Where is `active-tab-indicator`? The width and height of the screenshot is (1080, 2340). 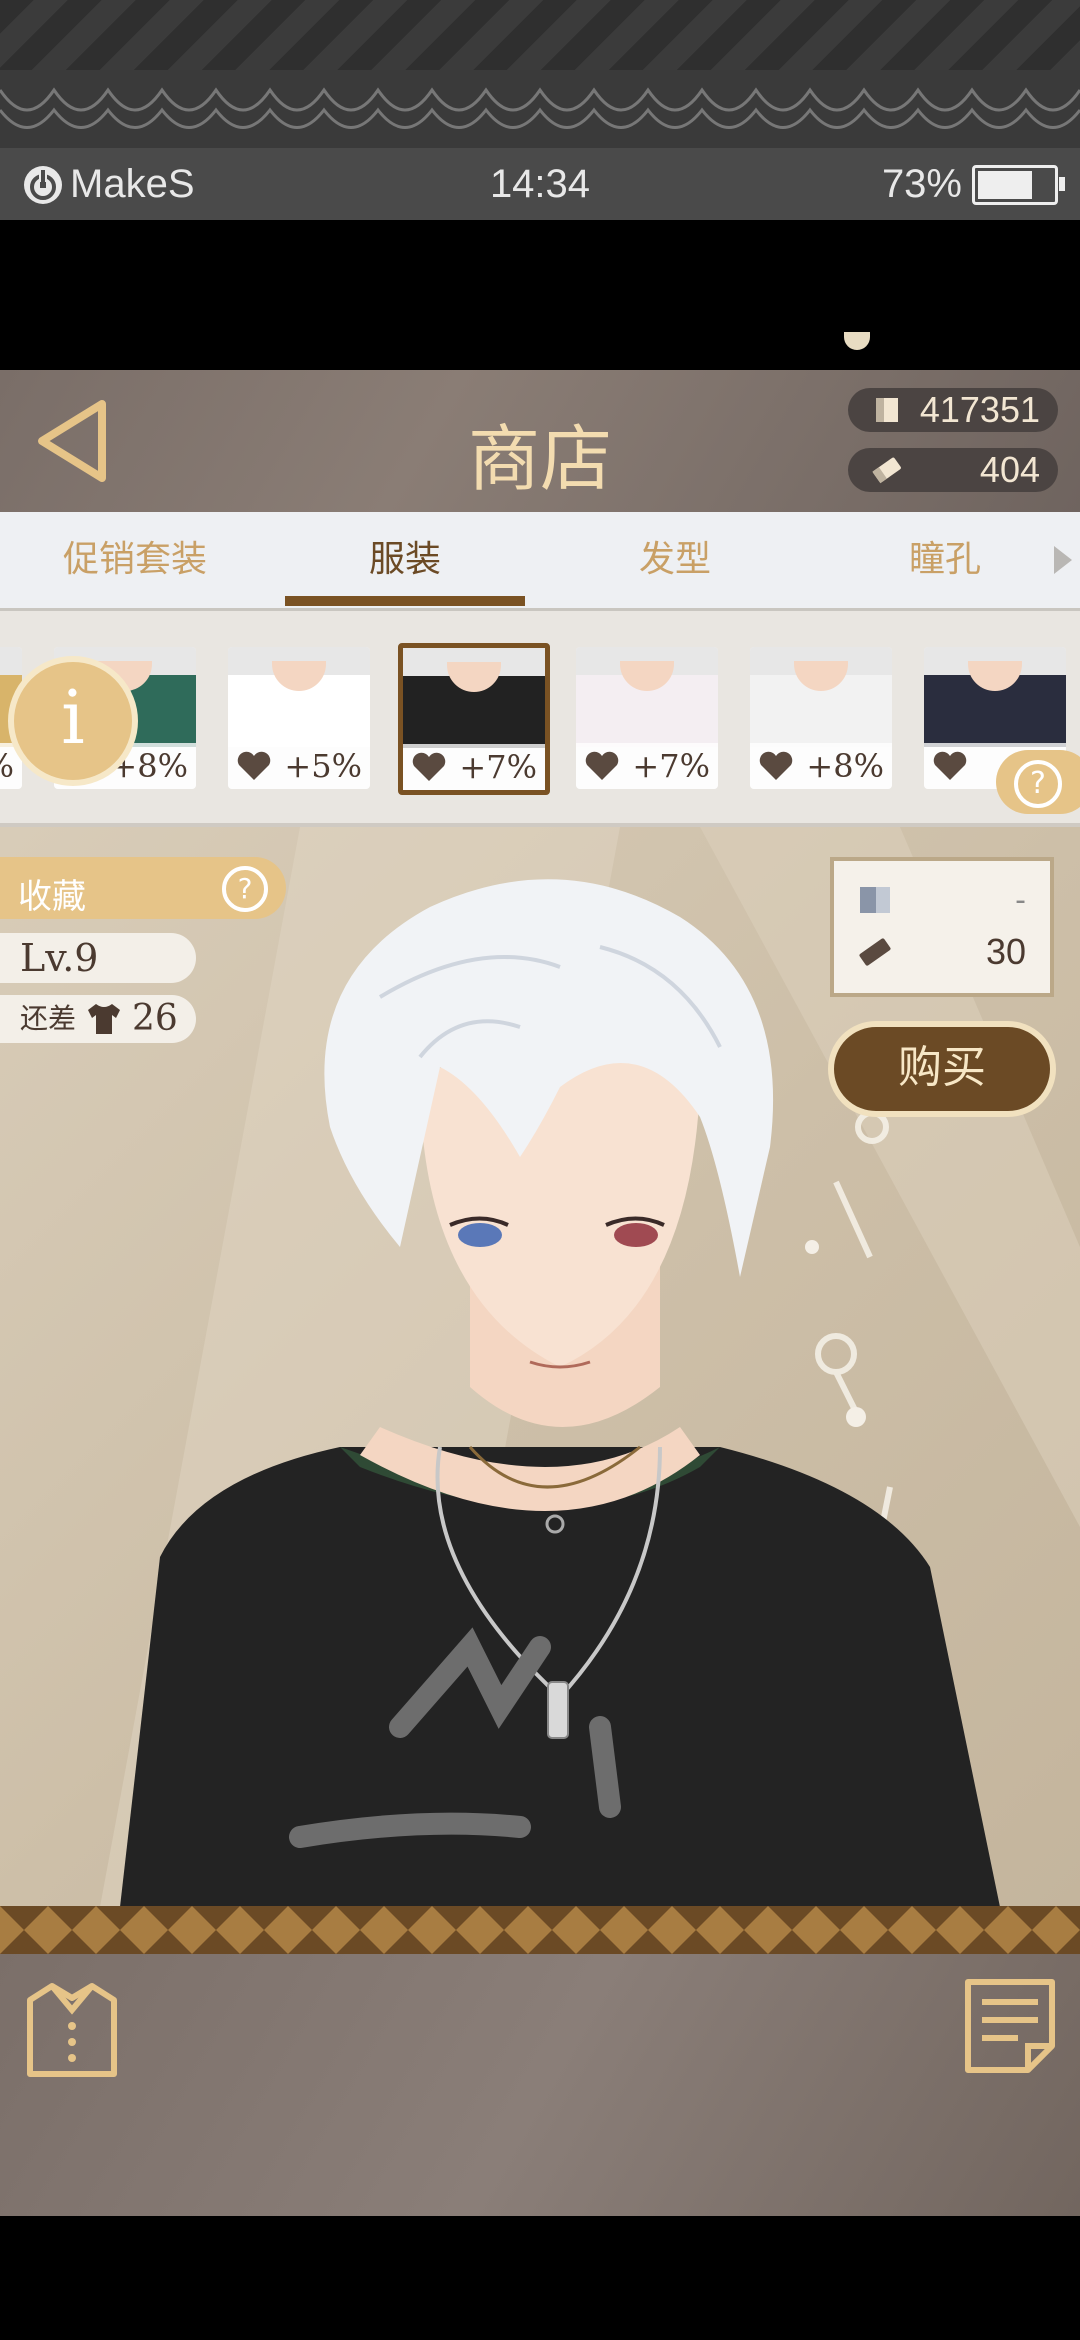 active-tab-indicator is located at coordinates (405, 601).